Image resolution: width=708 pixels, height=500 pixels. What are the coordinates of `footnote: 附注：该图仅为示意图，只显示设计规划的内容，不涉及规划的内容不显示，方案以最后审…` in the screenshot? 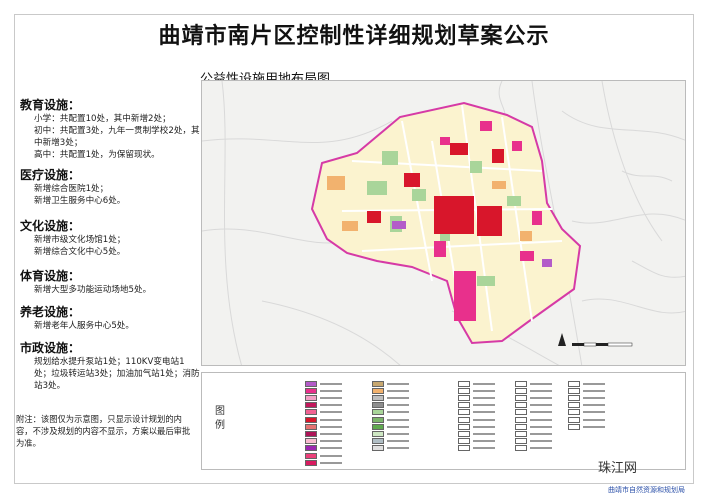 It's located at (103, 431).